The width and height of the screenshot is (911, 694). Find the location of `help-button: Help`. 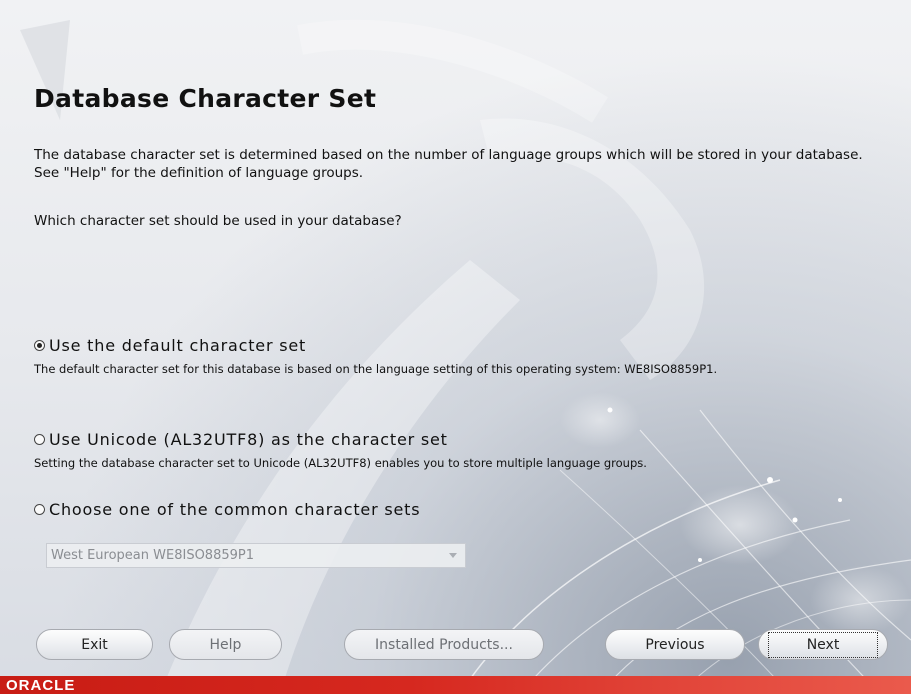

help-button: Help is located at coordinates (225, 644).